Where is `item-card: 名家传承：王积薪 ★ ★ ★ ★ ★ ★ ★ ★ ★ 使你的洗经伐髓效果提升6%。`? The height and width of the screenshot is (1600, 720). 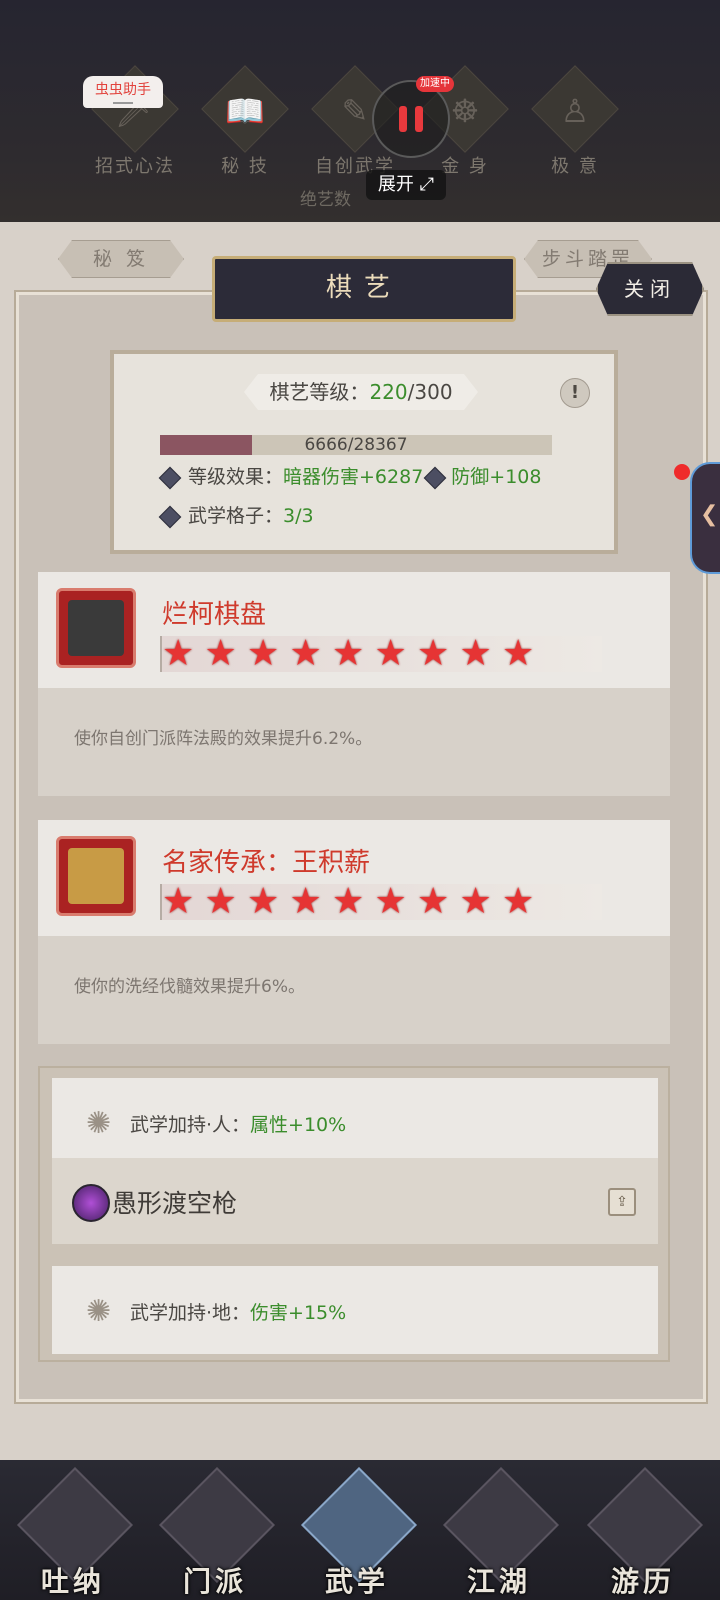
item-card: 名家传承：王积薪 ★ ★ ★ ★ ★ ★ ★ ★ ★ 使你的洗经伐髓效果提升6%。 is located at coordinates (354, 932).